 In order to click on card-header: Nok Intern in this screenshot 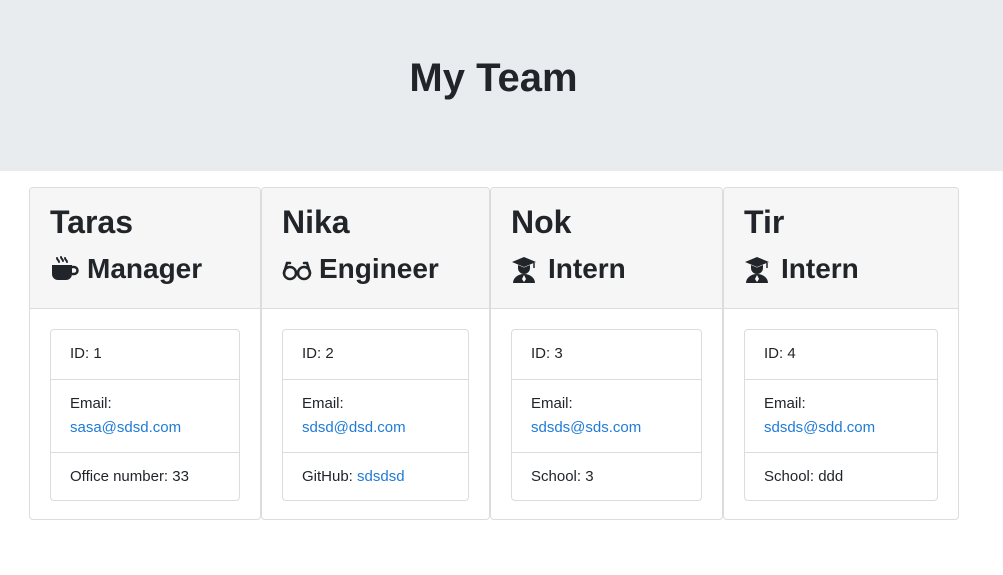, I will do `click(606, 248)`.